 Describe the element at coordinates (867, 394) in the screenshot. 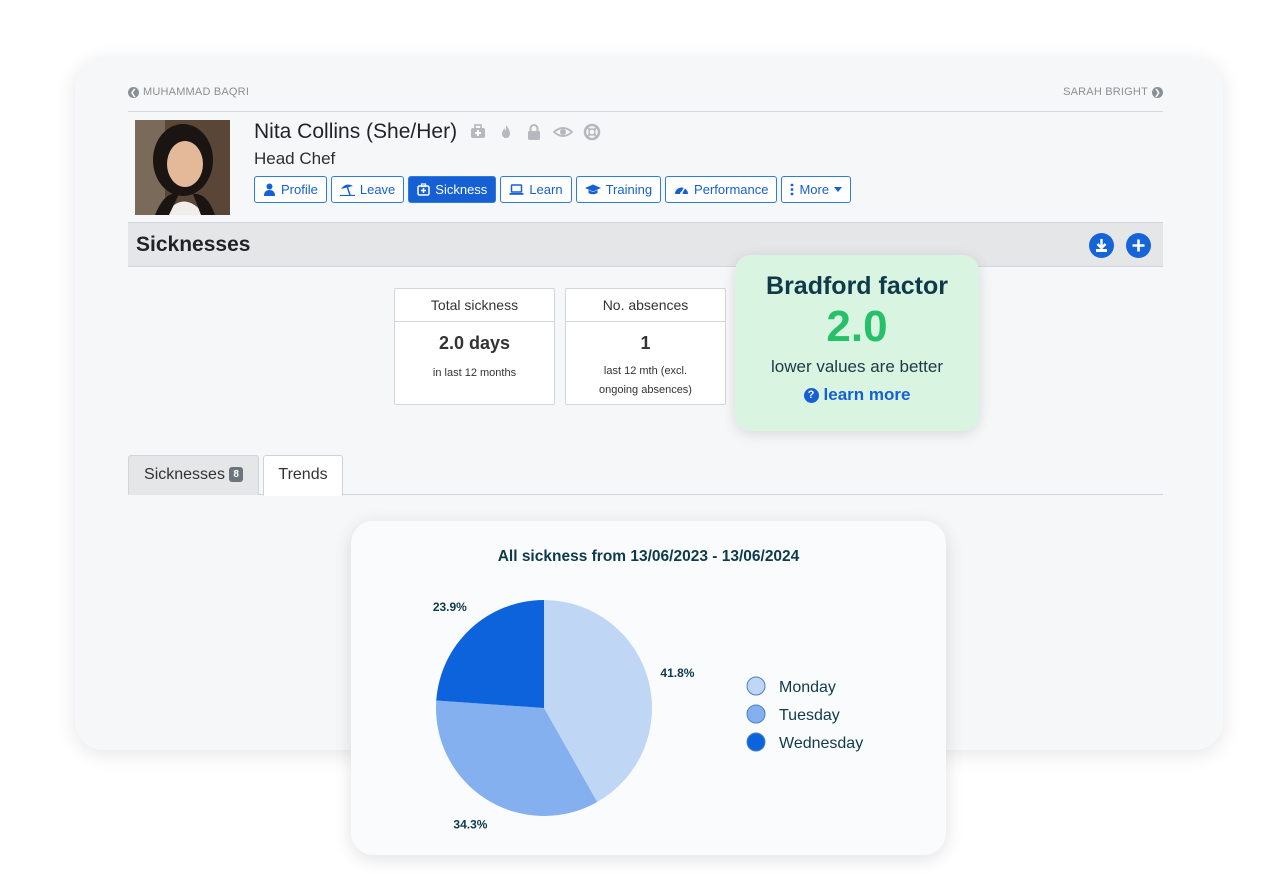

I see `learn-more-label: learn more` at that location.